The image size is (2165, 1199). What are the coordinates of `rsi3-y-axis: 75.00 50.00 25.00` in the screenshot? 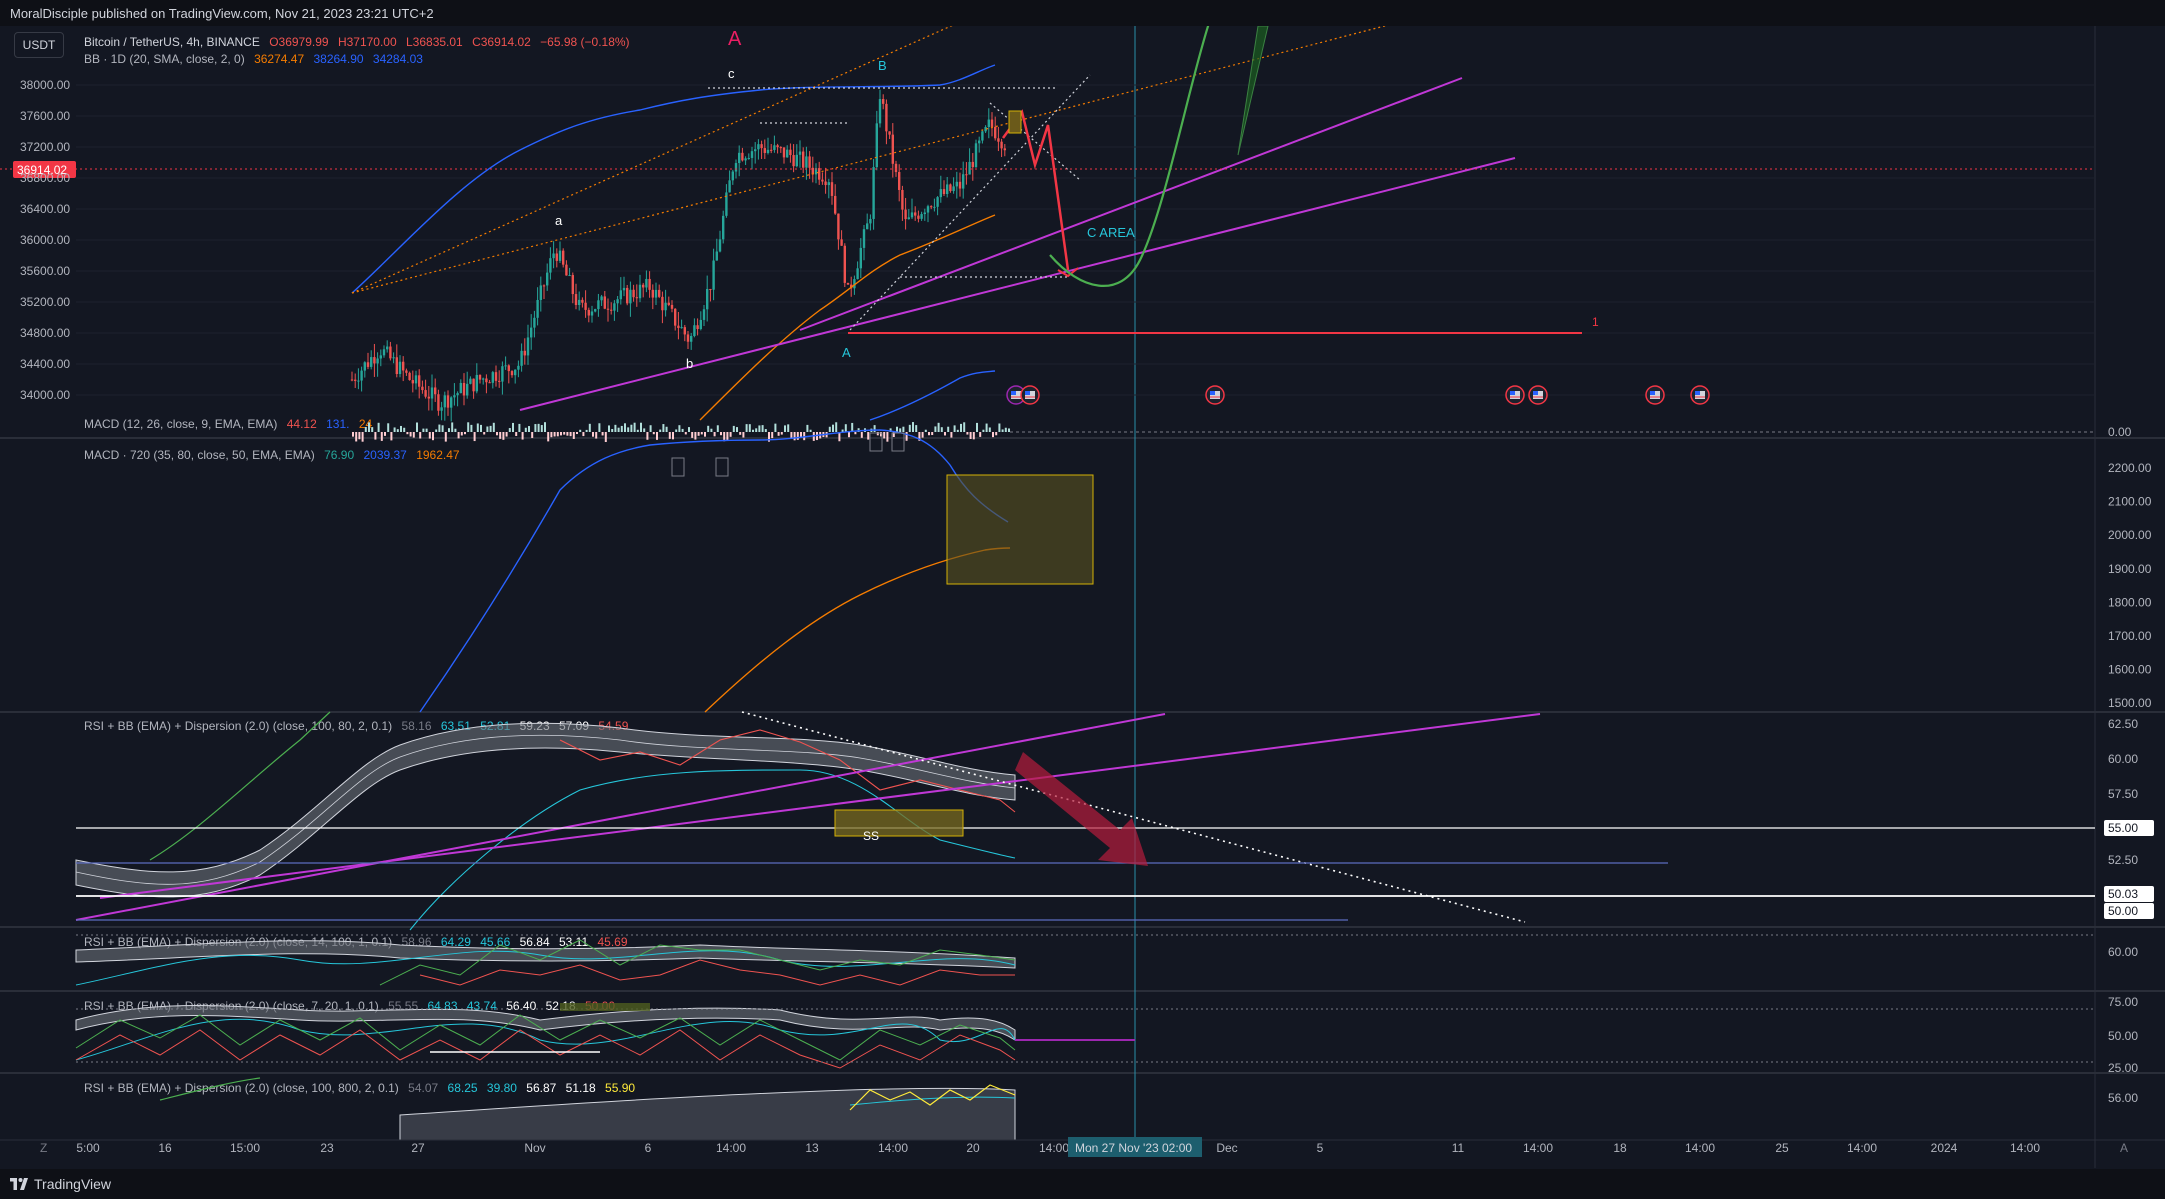 It's located at (2123, 1035).